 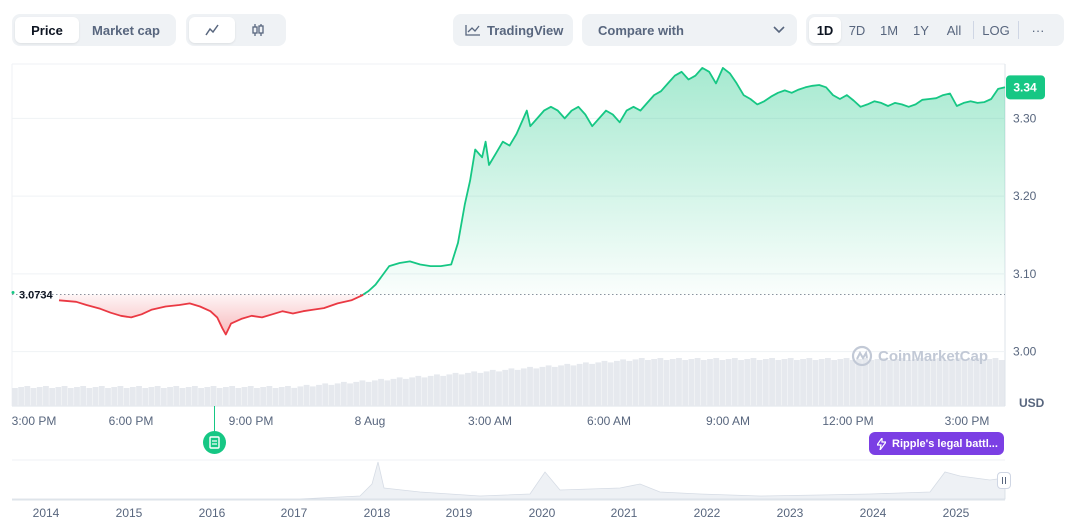 What do you see at coordinates (509, 480) in the screenshot?
I see `navigator-history-area` at bounding box center [509, 480].